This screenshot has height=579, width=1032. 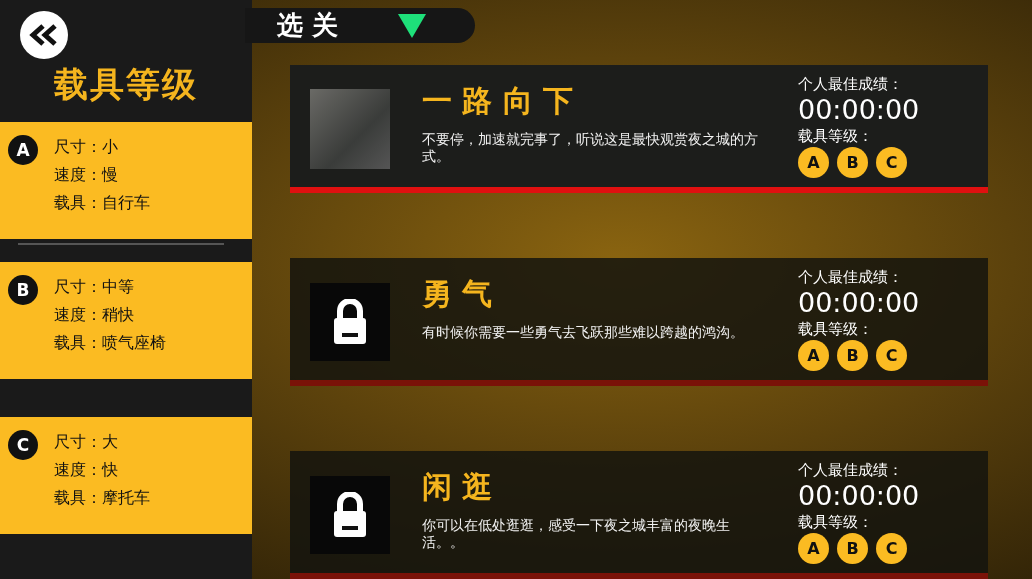 What do you see at coordinates (576, 534) in the screenshot?
I see `level-description: 你可以在低处逛逛，感受一下夜之城丰富的夜晚生活。。` at bounding box center [576, 534].